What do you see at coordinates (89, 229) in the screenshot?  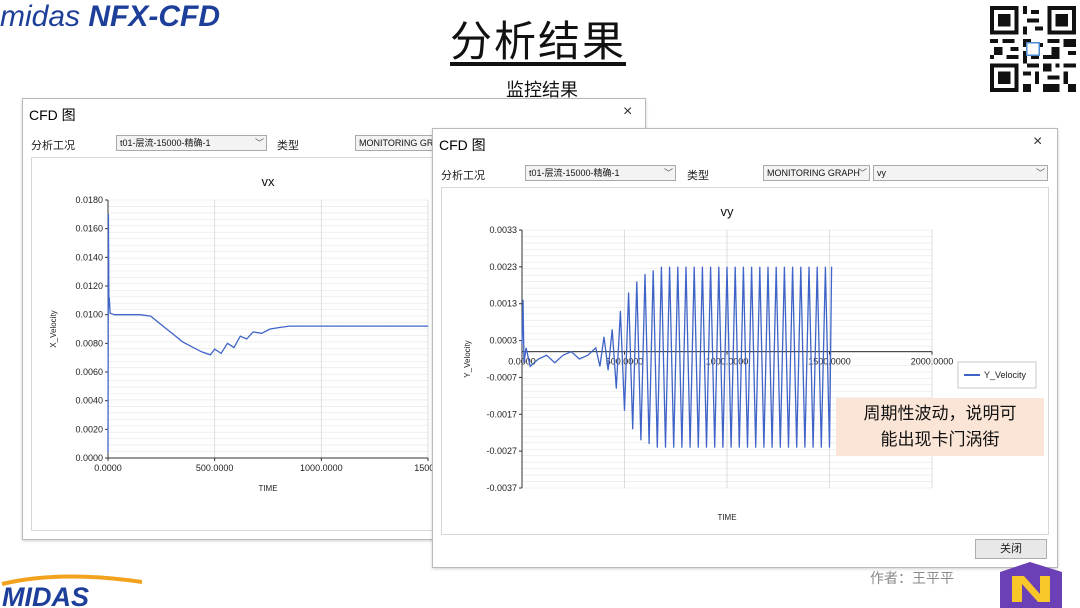 I see `y-tick-label: 0.0160` at bounding box center [89, 229].